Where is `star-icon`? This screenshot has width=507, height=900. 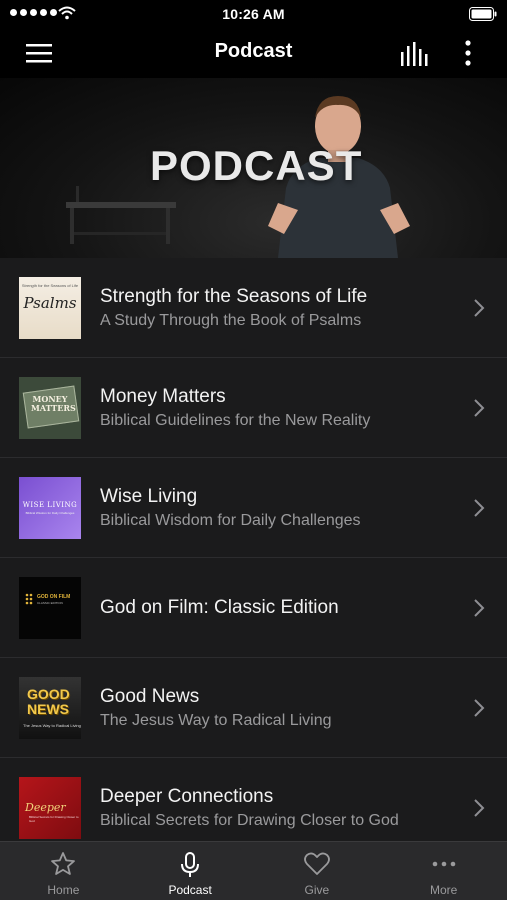
star-icon is located at coordinates (63, 863).